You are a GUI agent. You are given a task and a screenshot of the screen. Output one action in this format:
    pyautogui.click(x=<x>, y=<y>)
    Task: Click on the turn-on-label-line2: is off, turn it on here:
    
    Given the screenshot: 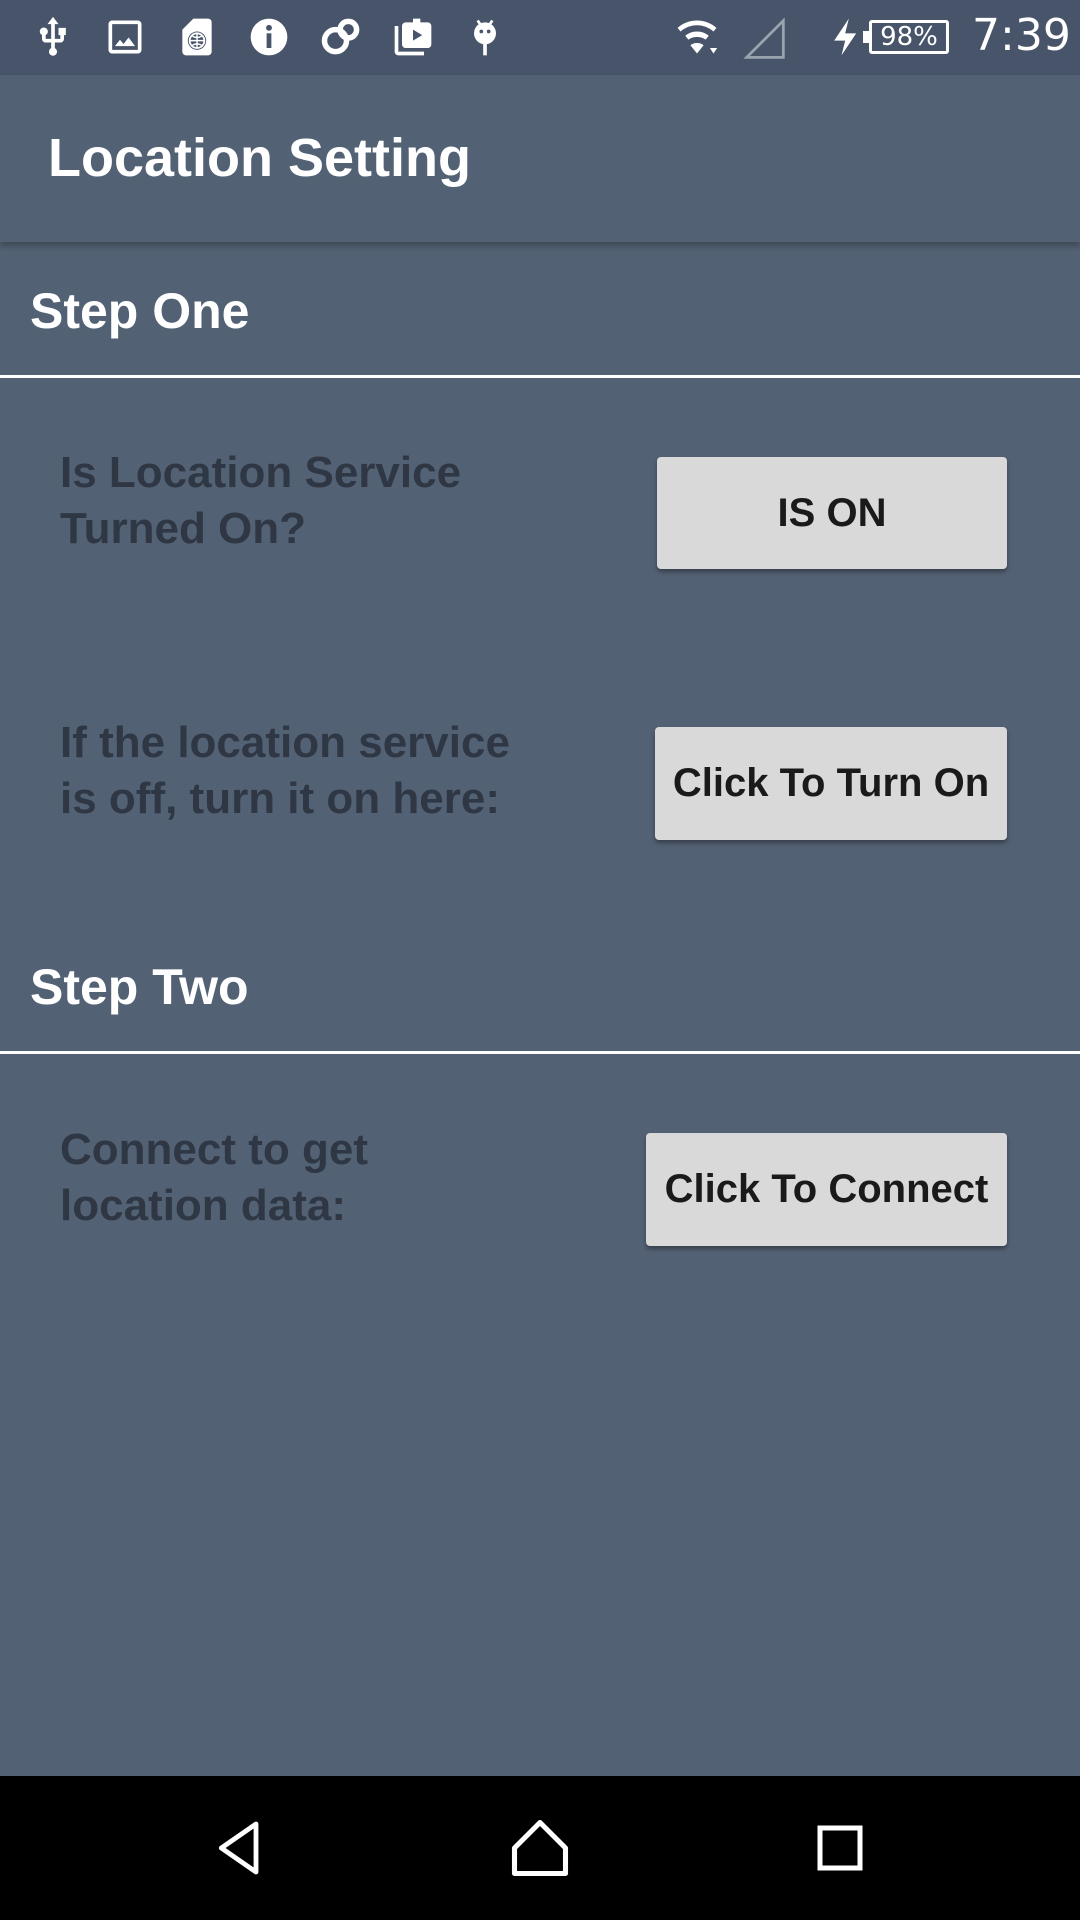 What is the action you would take?
    pyautogui.click(x=280, y=798)
    